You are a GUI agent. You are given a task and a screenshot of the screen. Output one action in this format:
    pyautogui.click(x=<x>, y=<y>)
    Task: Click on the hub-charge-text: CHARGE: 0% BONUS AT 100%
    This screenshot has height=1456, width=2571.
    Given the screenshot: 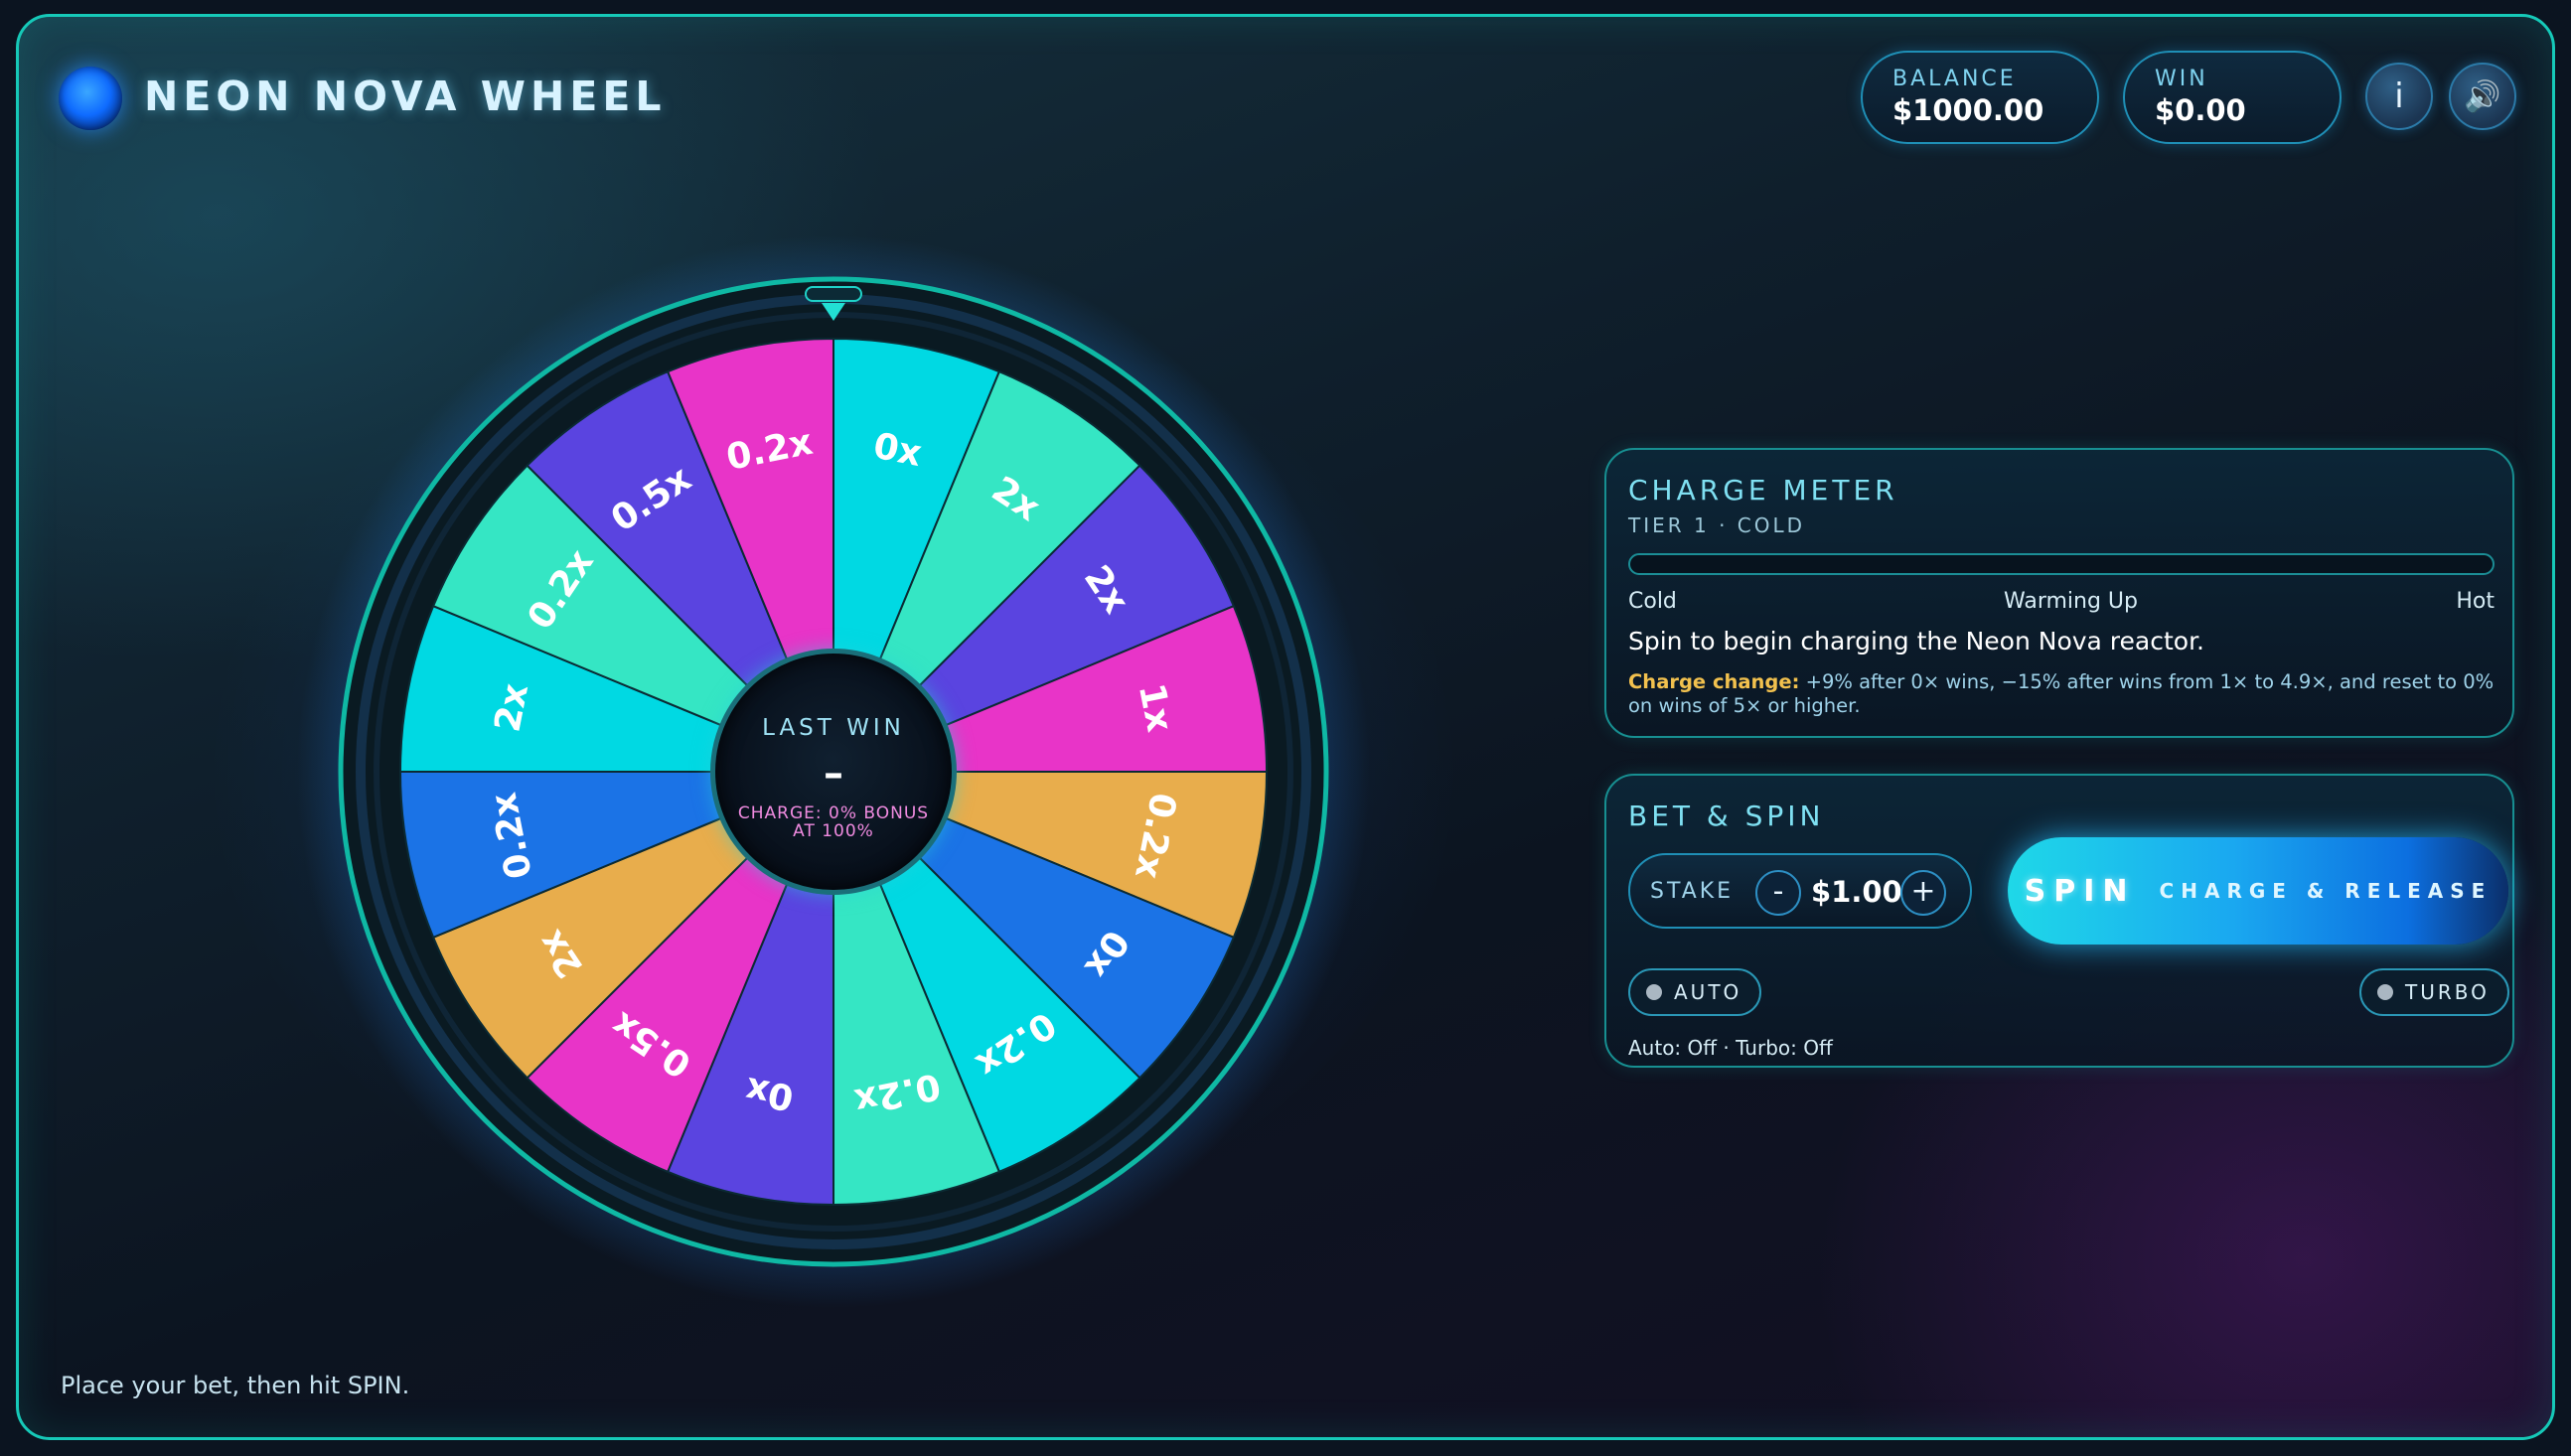 What is the action you would take?
    pyautogui.click(x=833, y=822)
    